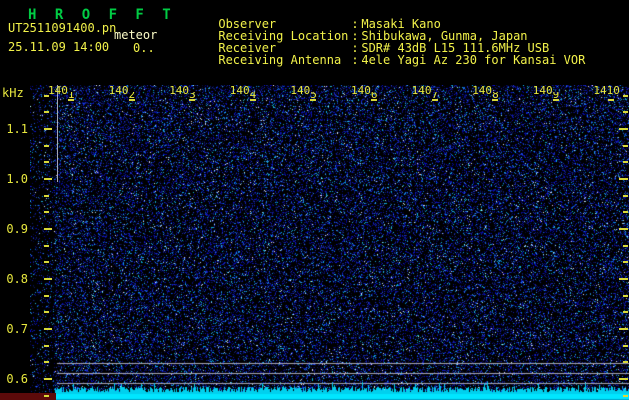 The width and height of the screenshot is (629, 400). I want to click on y-axis-label: 0.9, so click(17, 229).